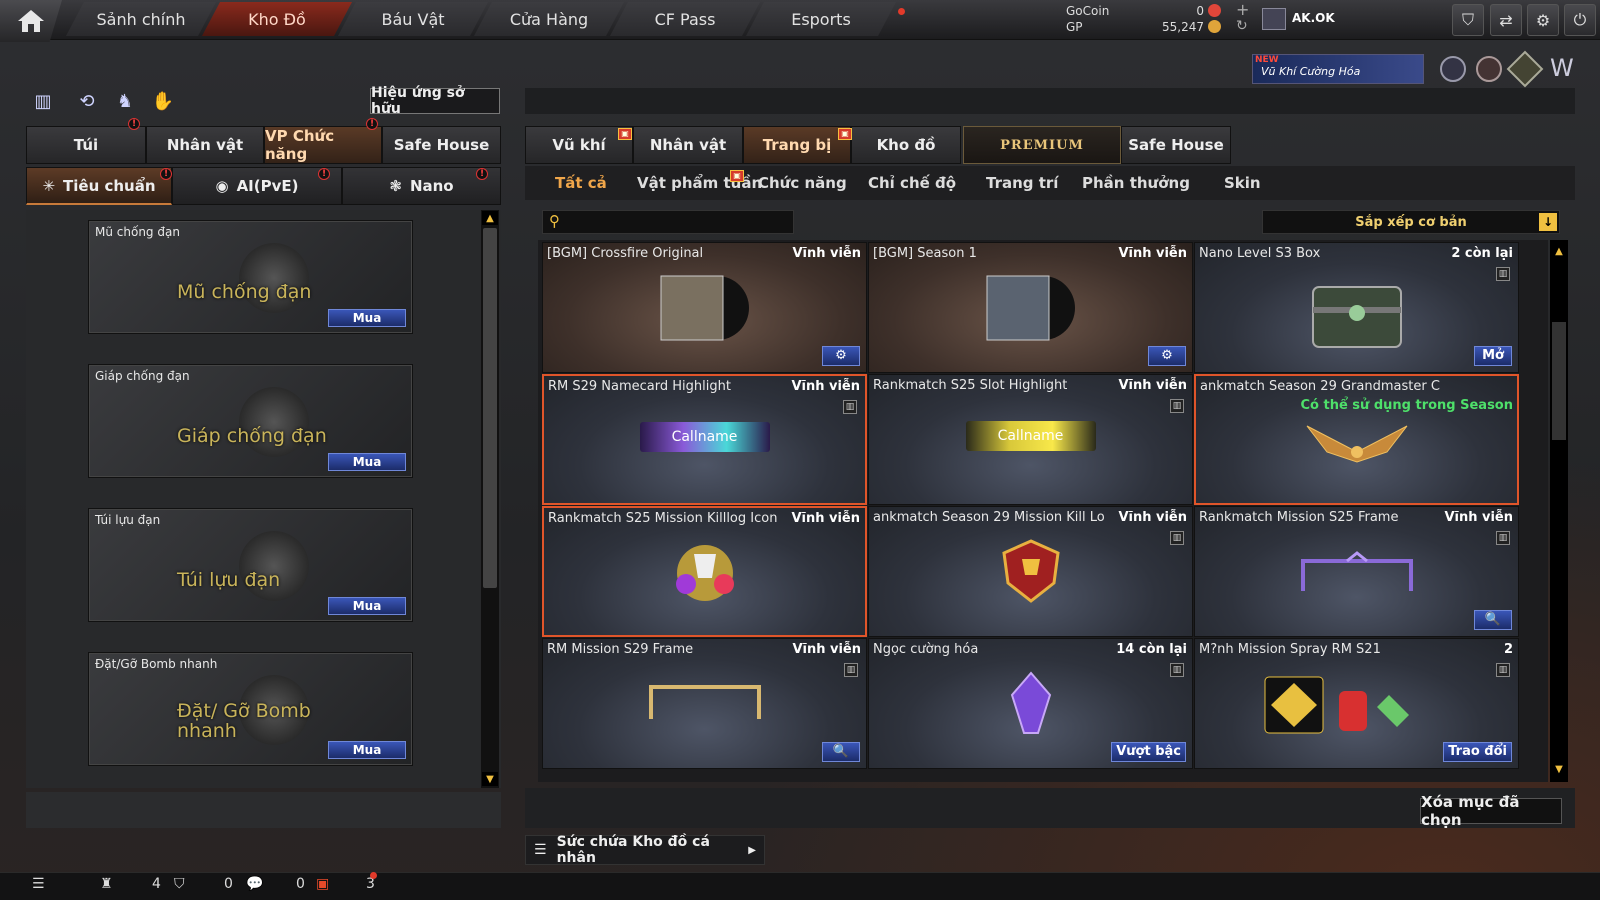  What do you see at coordinates (43, 101) in the screenshot?
I see `ranking-icon: ▥` at bounding box center [43, 101].